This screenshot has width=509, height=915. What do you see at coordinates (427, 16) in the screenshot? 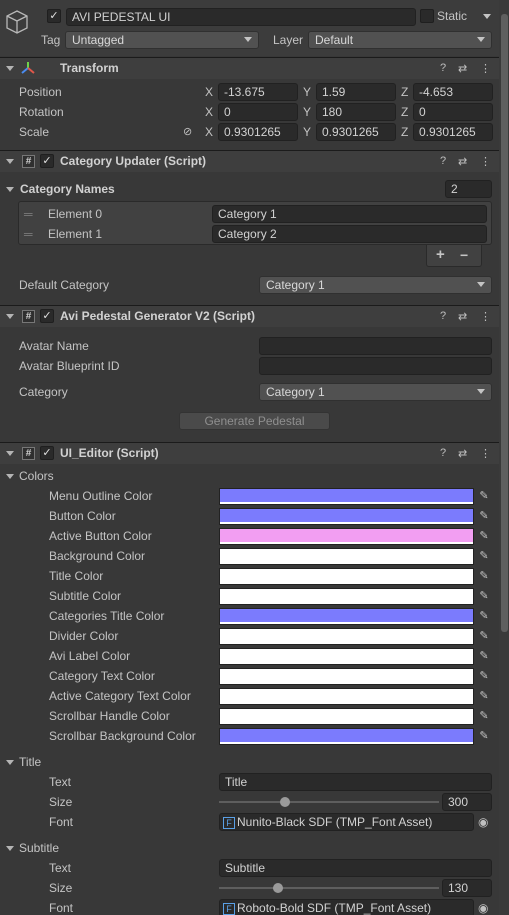
I see `static-checkbox` at bounding box center [427, 16].